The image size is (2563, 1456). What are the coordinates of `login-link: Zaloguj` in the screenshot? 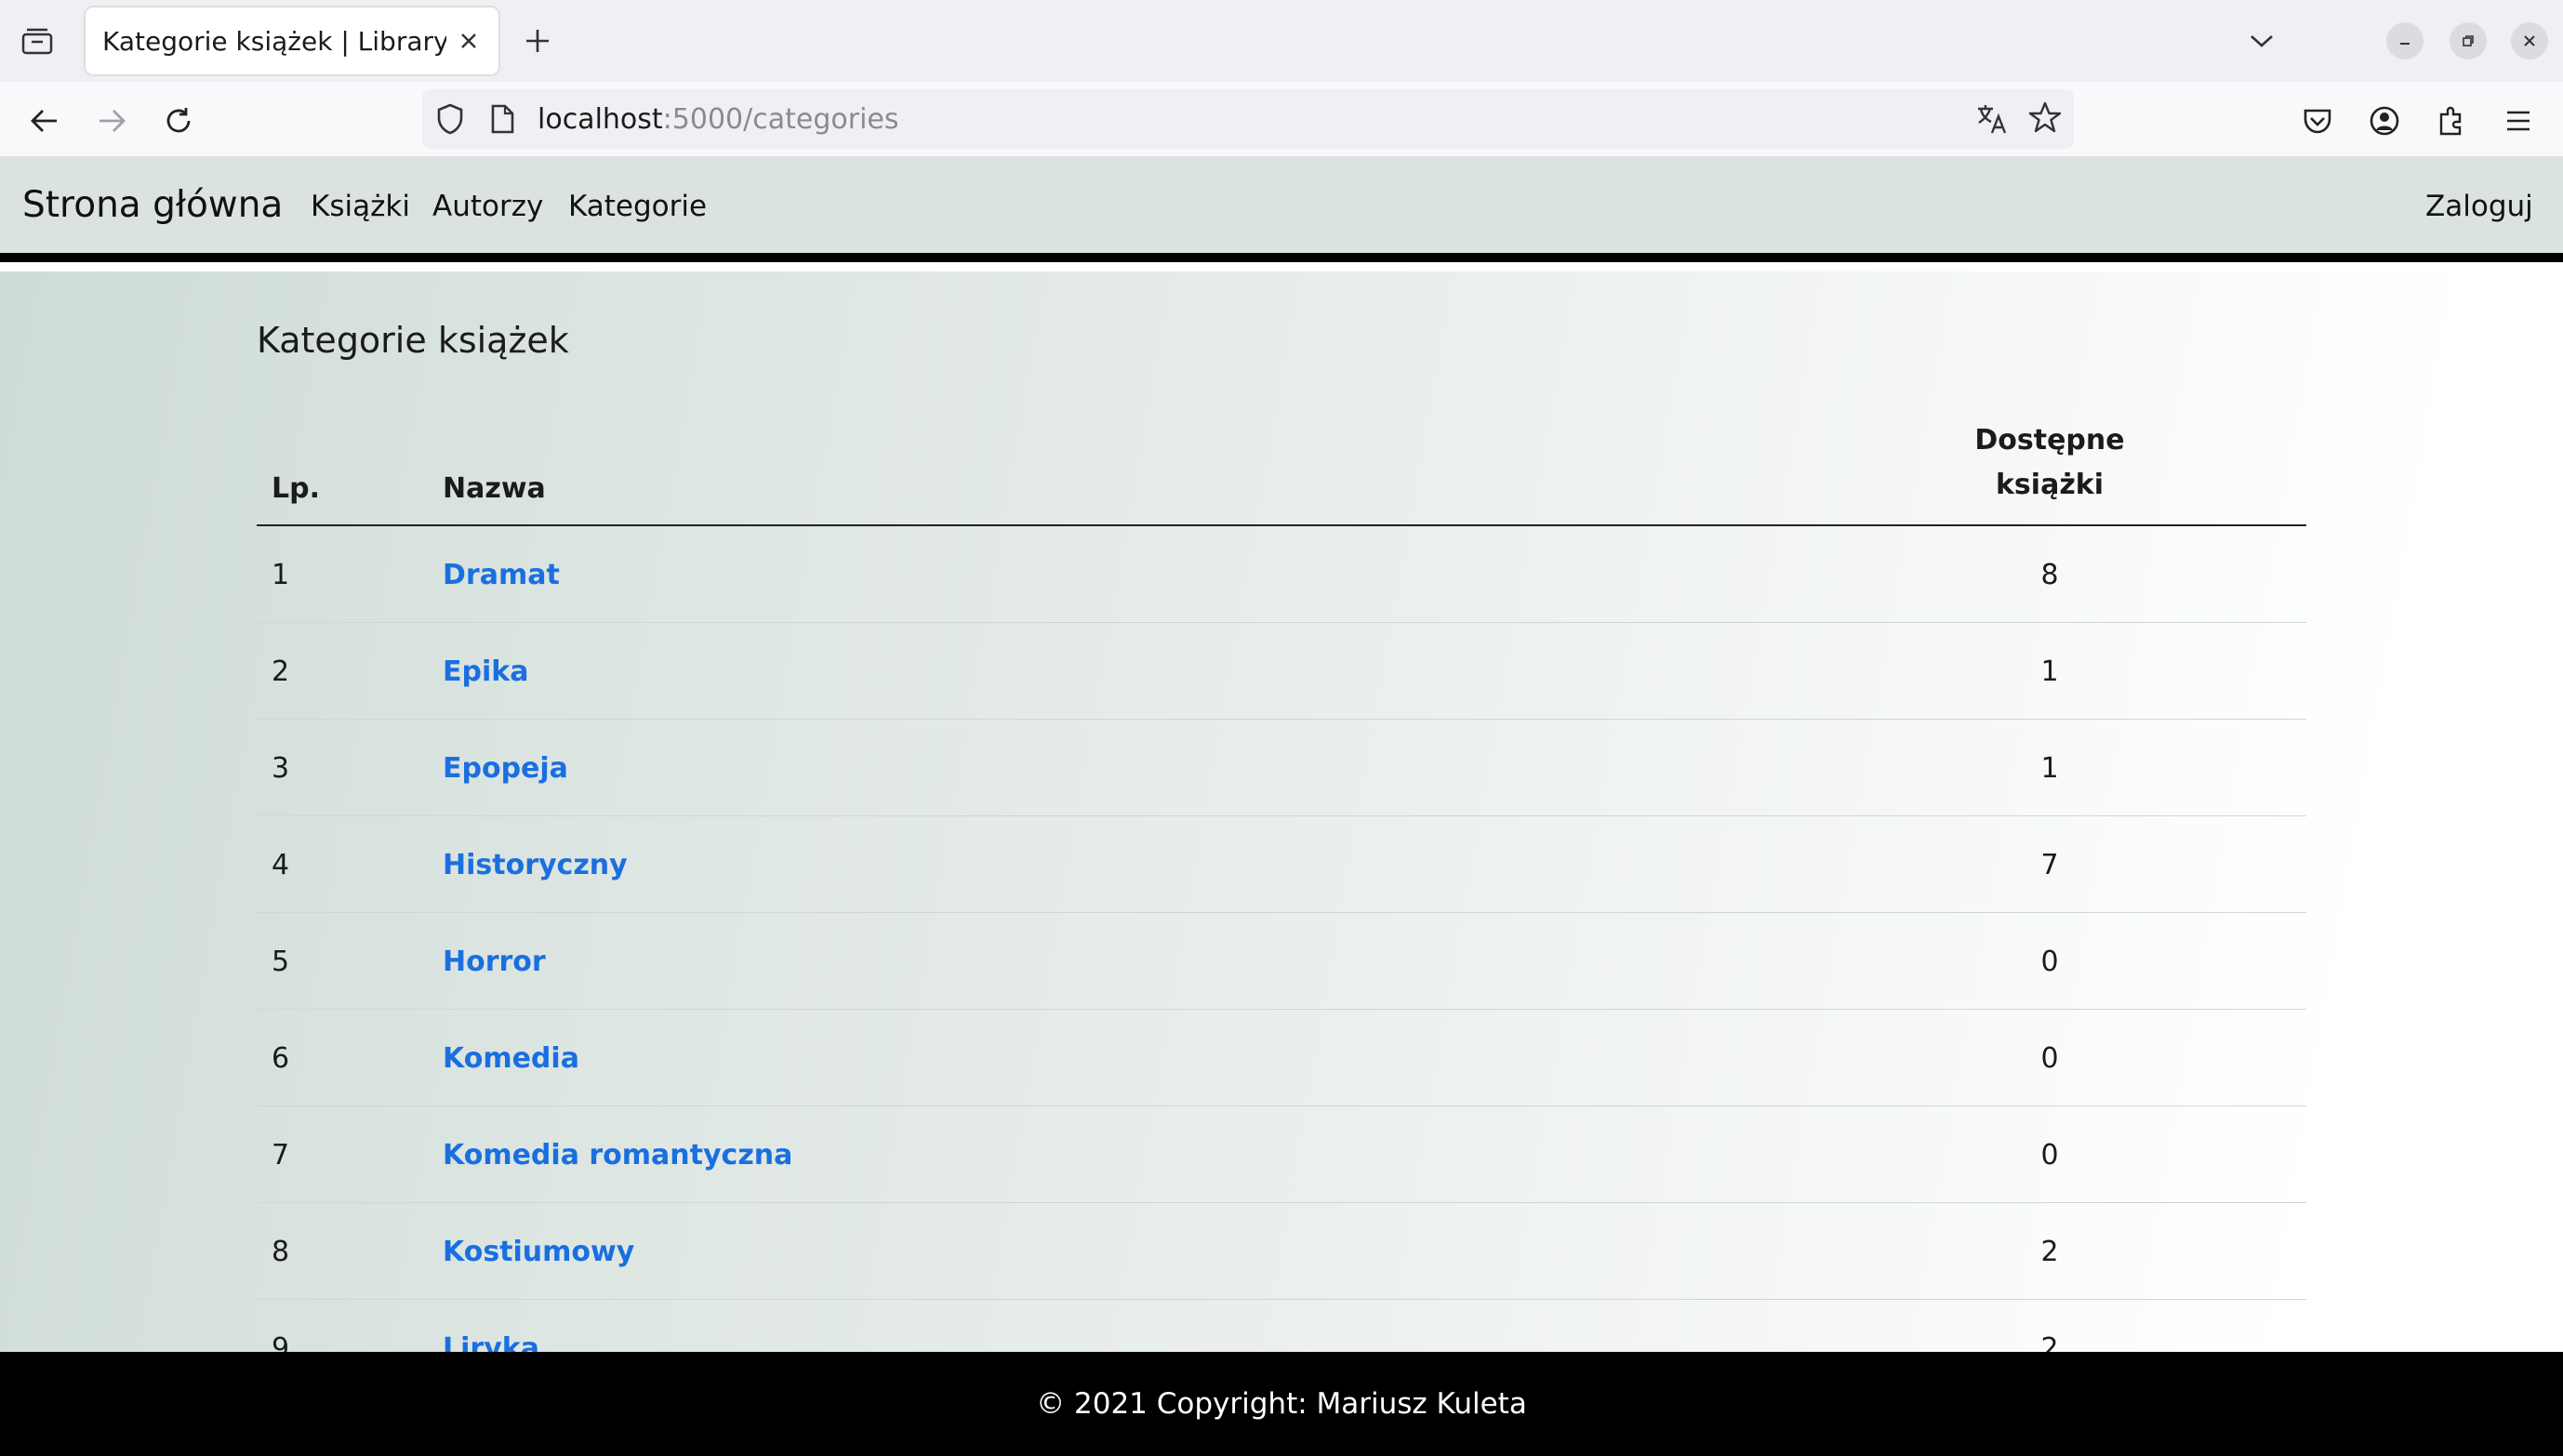 It's located at (2479, 206).